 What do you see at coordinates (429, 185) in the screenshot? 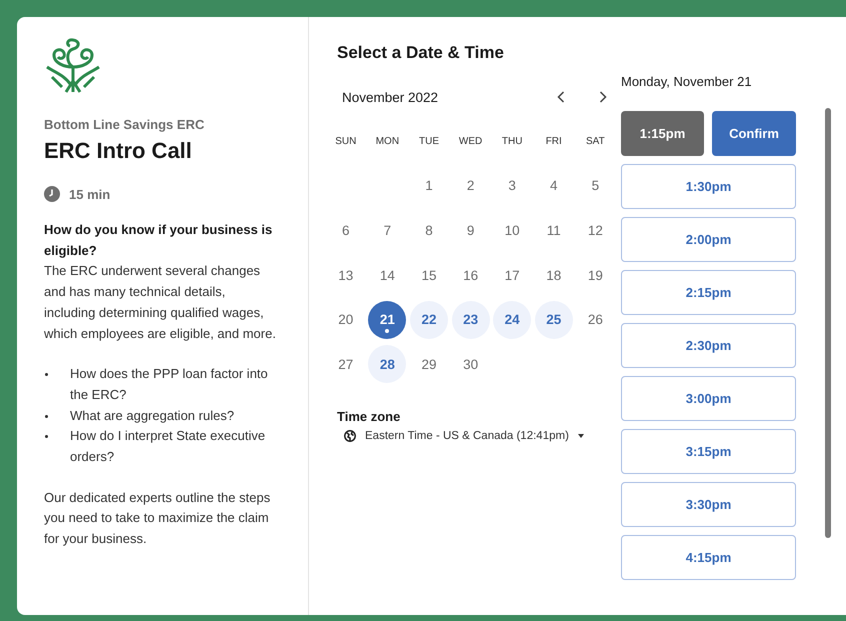
I see `date-number: 1` at bounding box center [429, 185].